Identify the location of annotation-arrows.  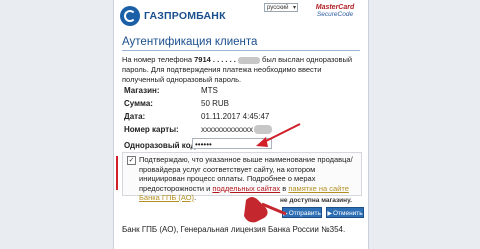
(272, 173).